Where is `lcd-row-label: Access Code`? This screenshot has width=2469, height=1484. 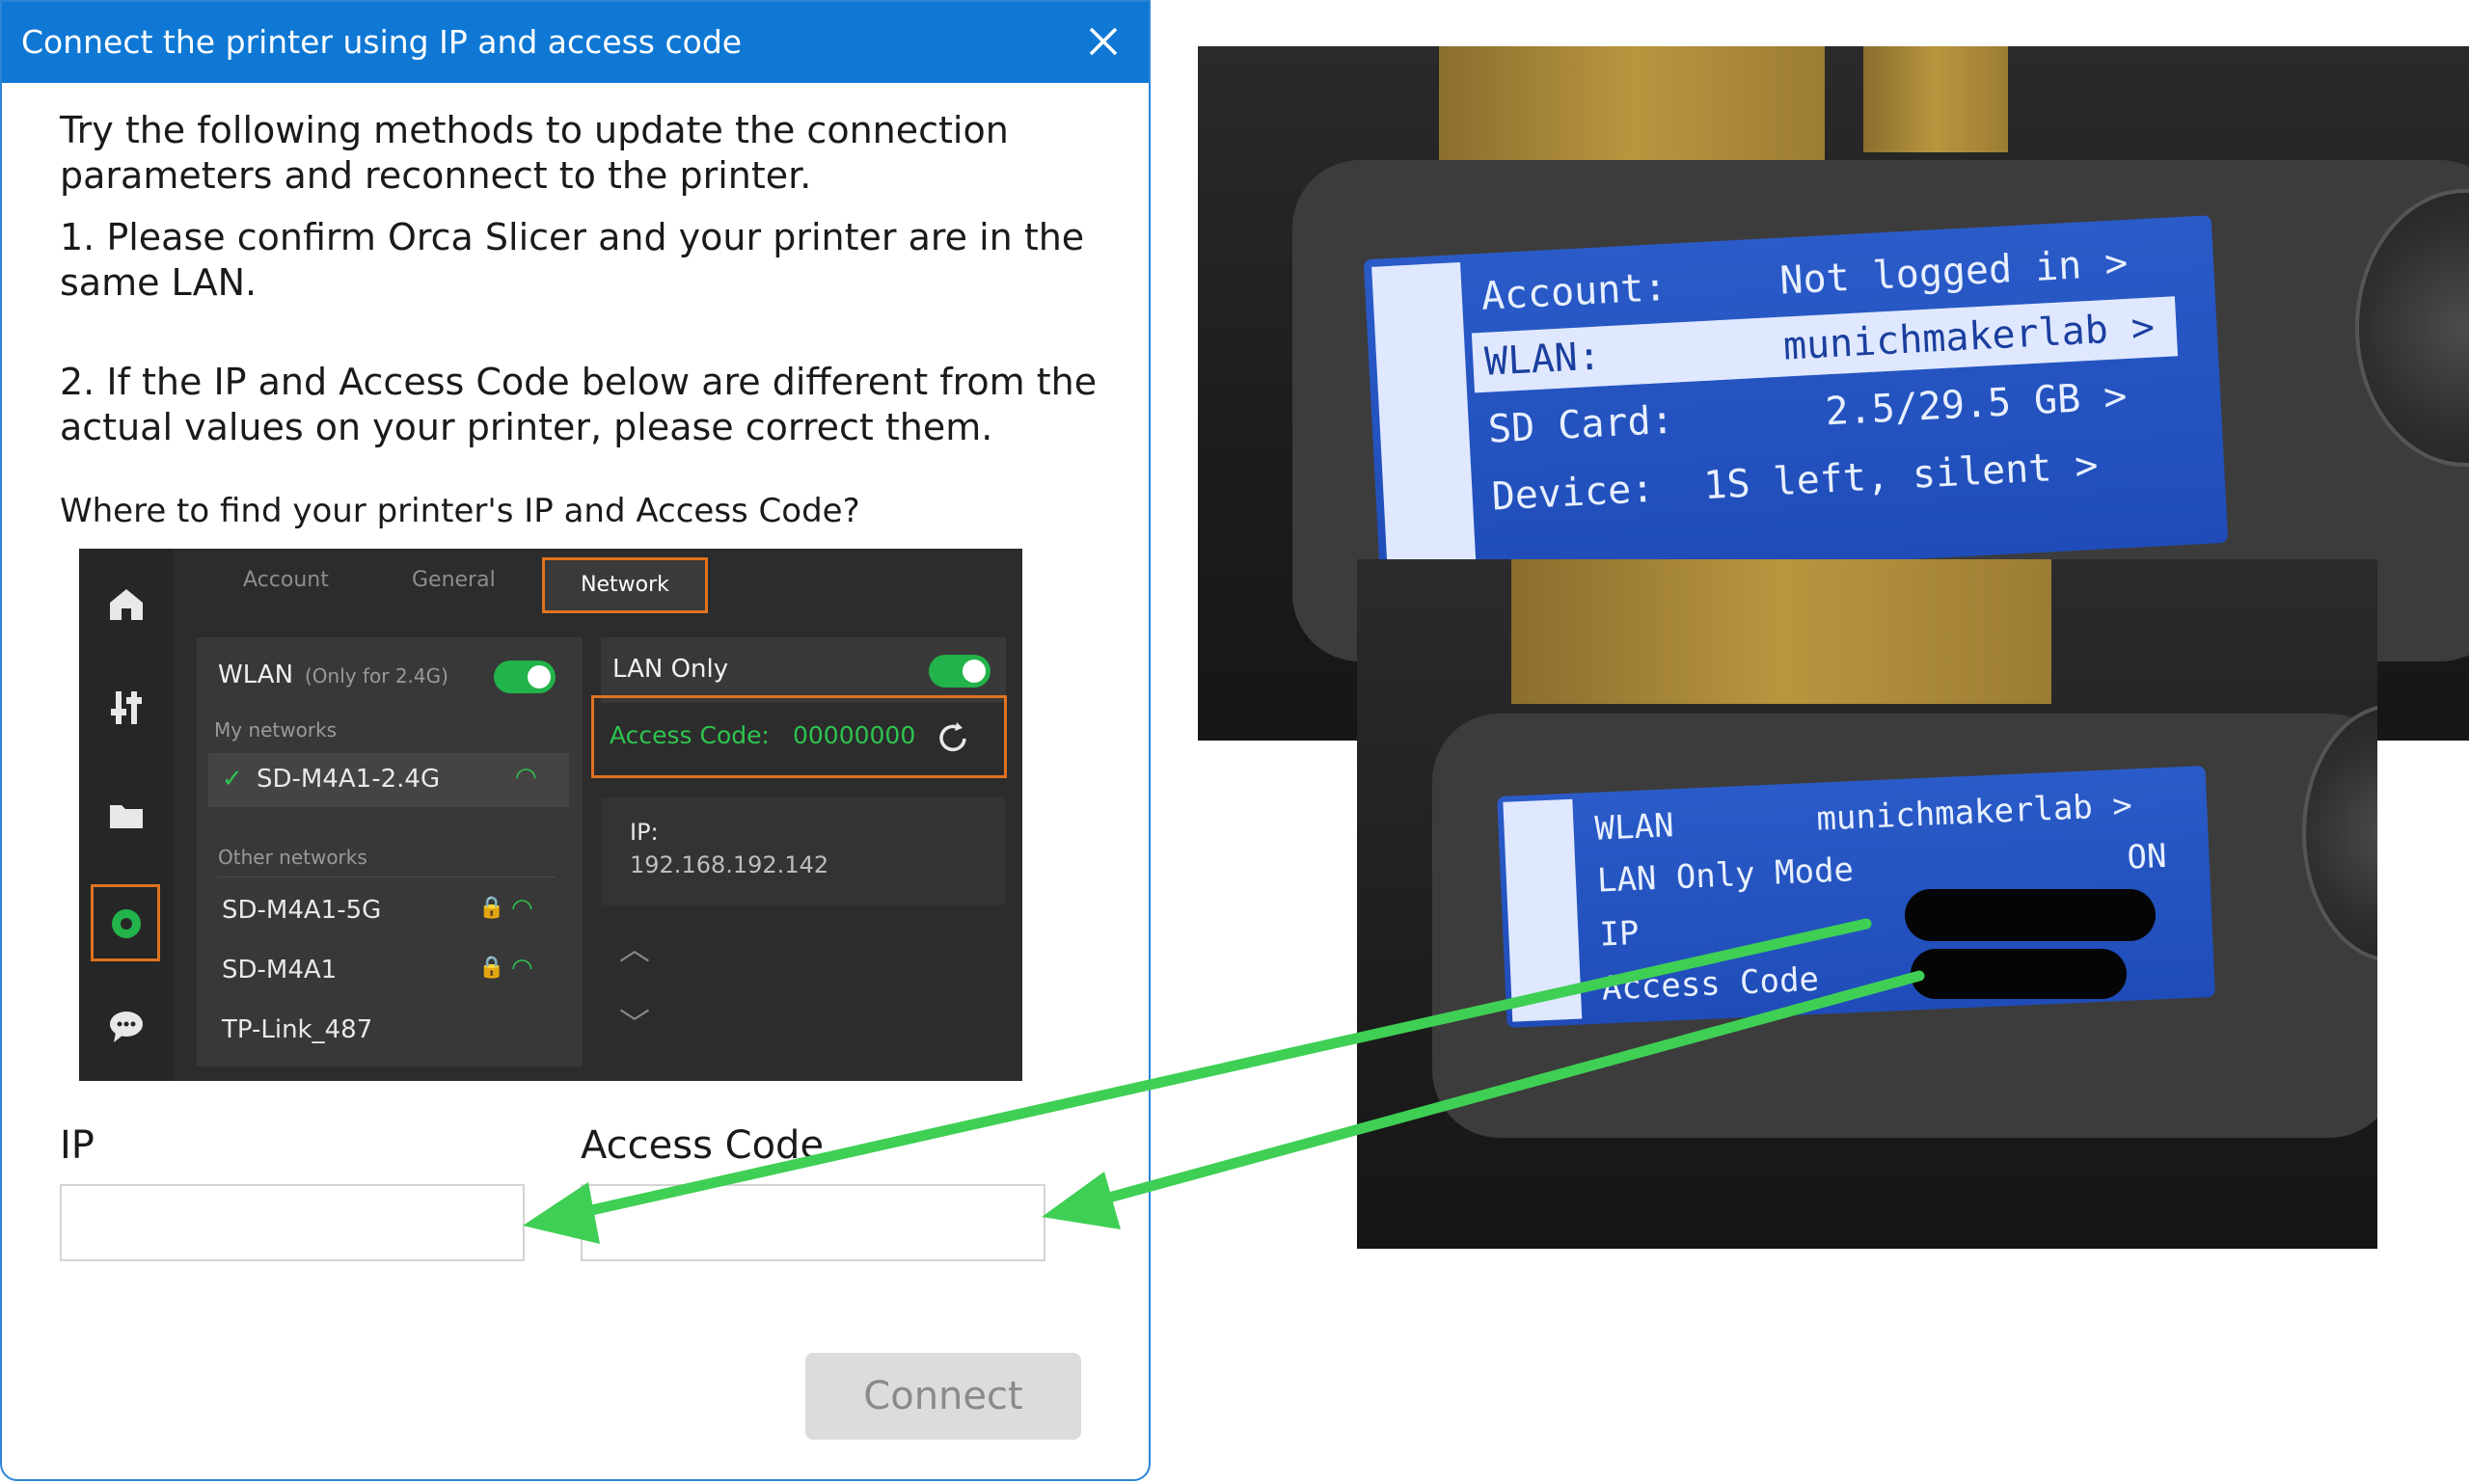
lcd-row-label: Access Code is located at coordinates (1711, 984).